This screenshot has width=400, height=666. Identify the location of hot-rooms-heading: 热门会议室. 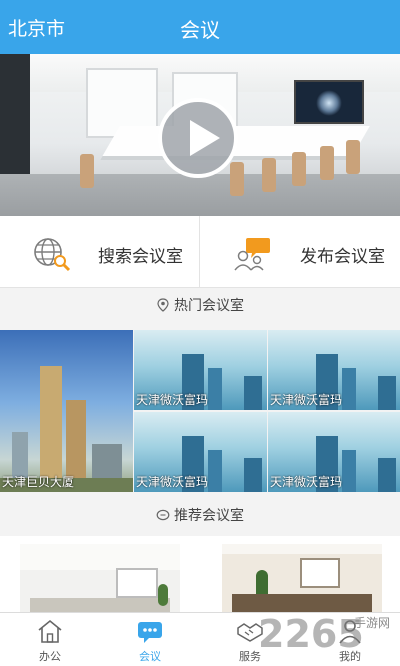
(200, 306).